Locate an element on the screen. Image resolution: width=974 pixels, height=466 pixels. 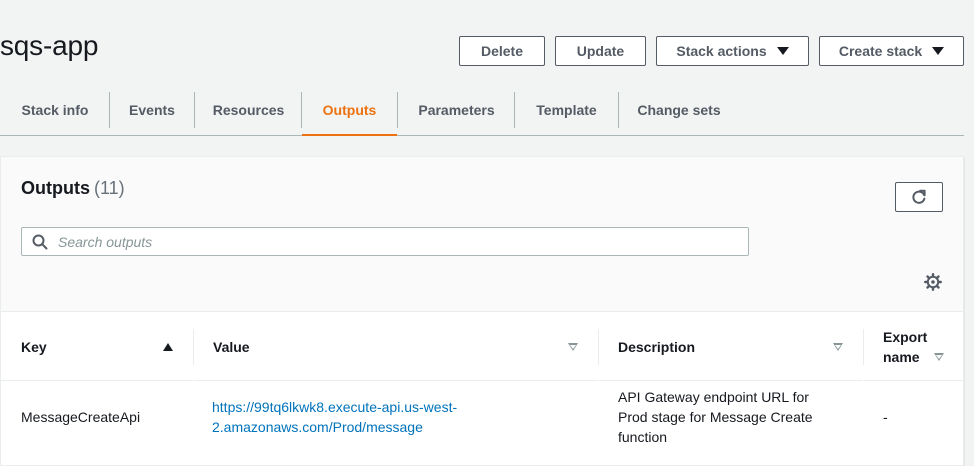
delete-button: Delete is located at coordinates (502, 51).